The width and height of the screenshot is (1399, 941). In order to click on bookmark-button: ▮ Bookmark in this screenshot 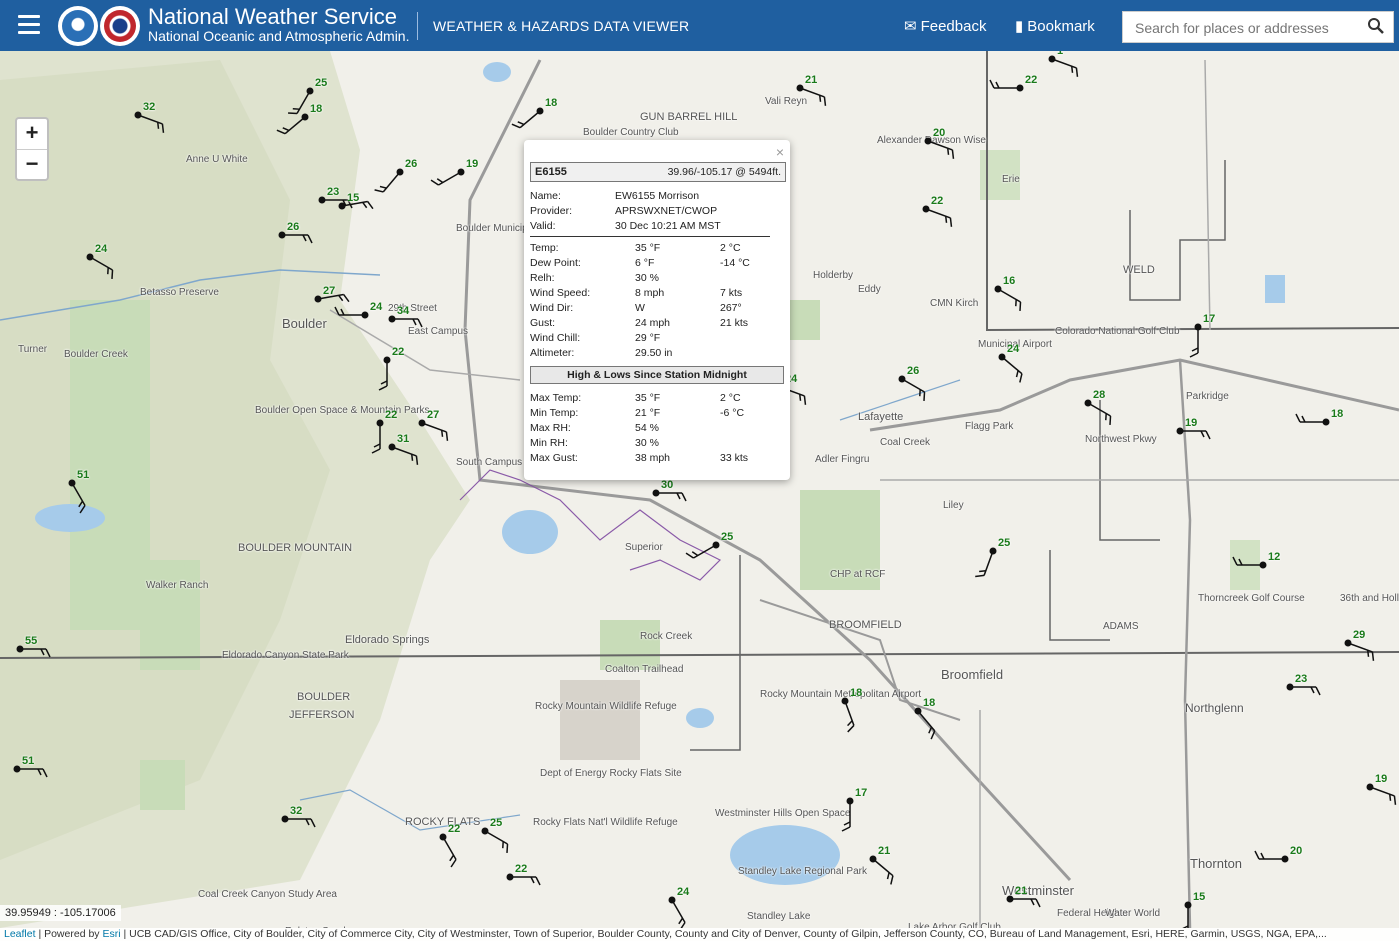, I will do `click(1055, 26)`.